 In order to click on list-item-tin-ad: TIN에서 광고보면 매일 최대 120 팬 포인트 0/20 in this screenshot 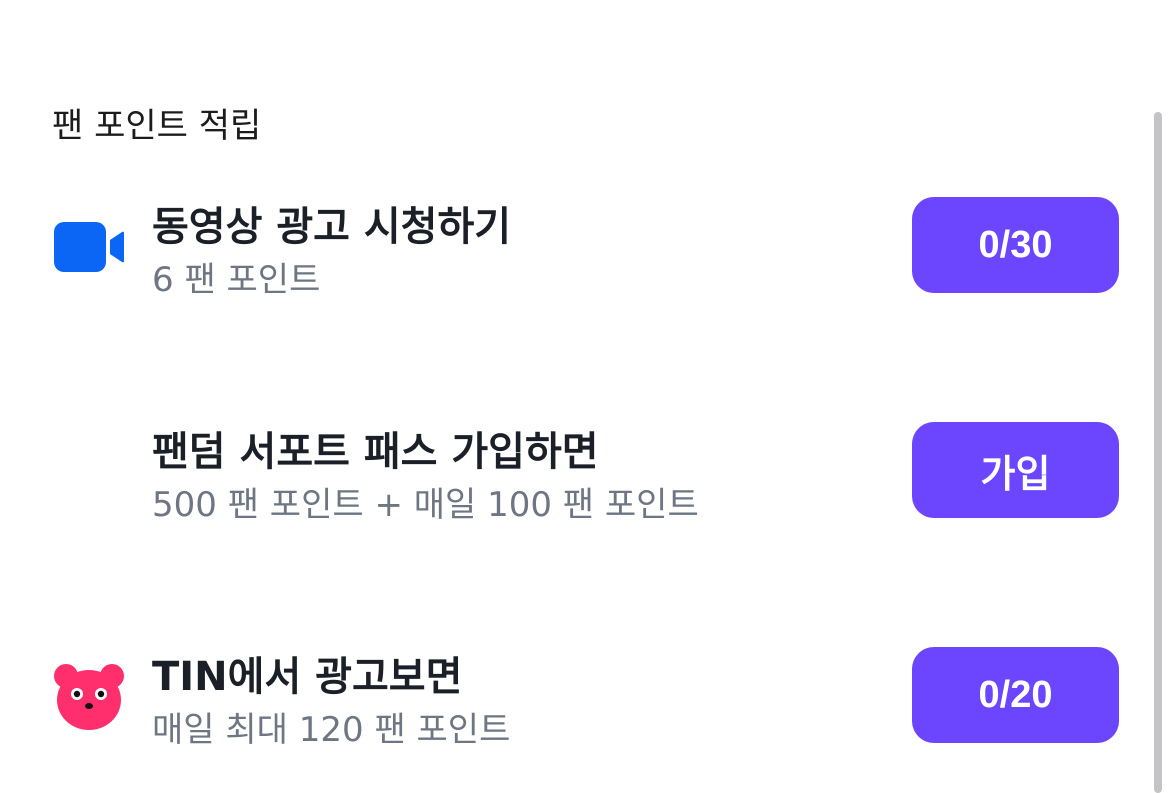, I will do `click(575, 695)`.